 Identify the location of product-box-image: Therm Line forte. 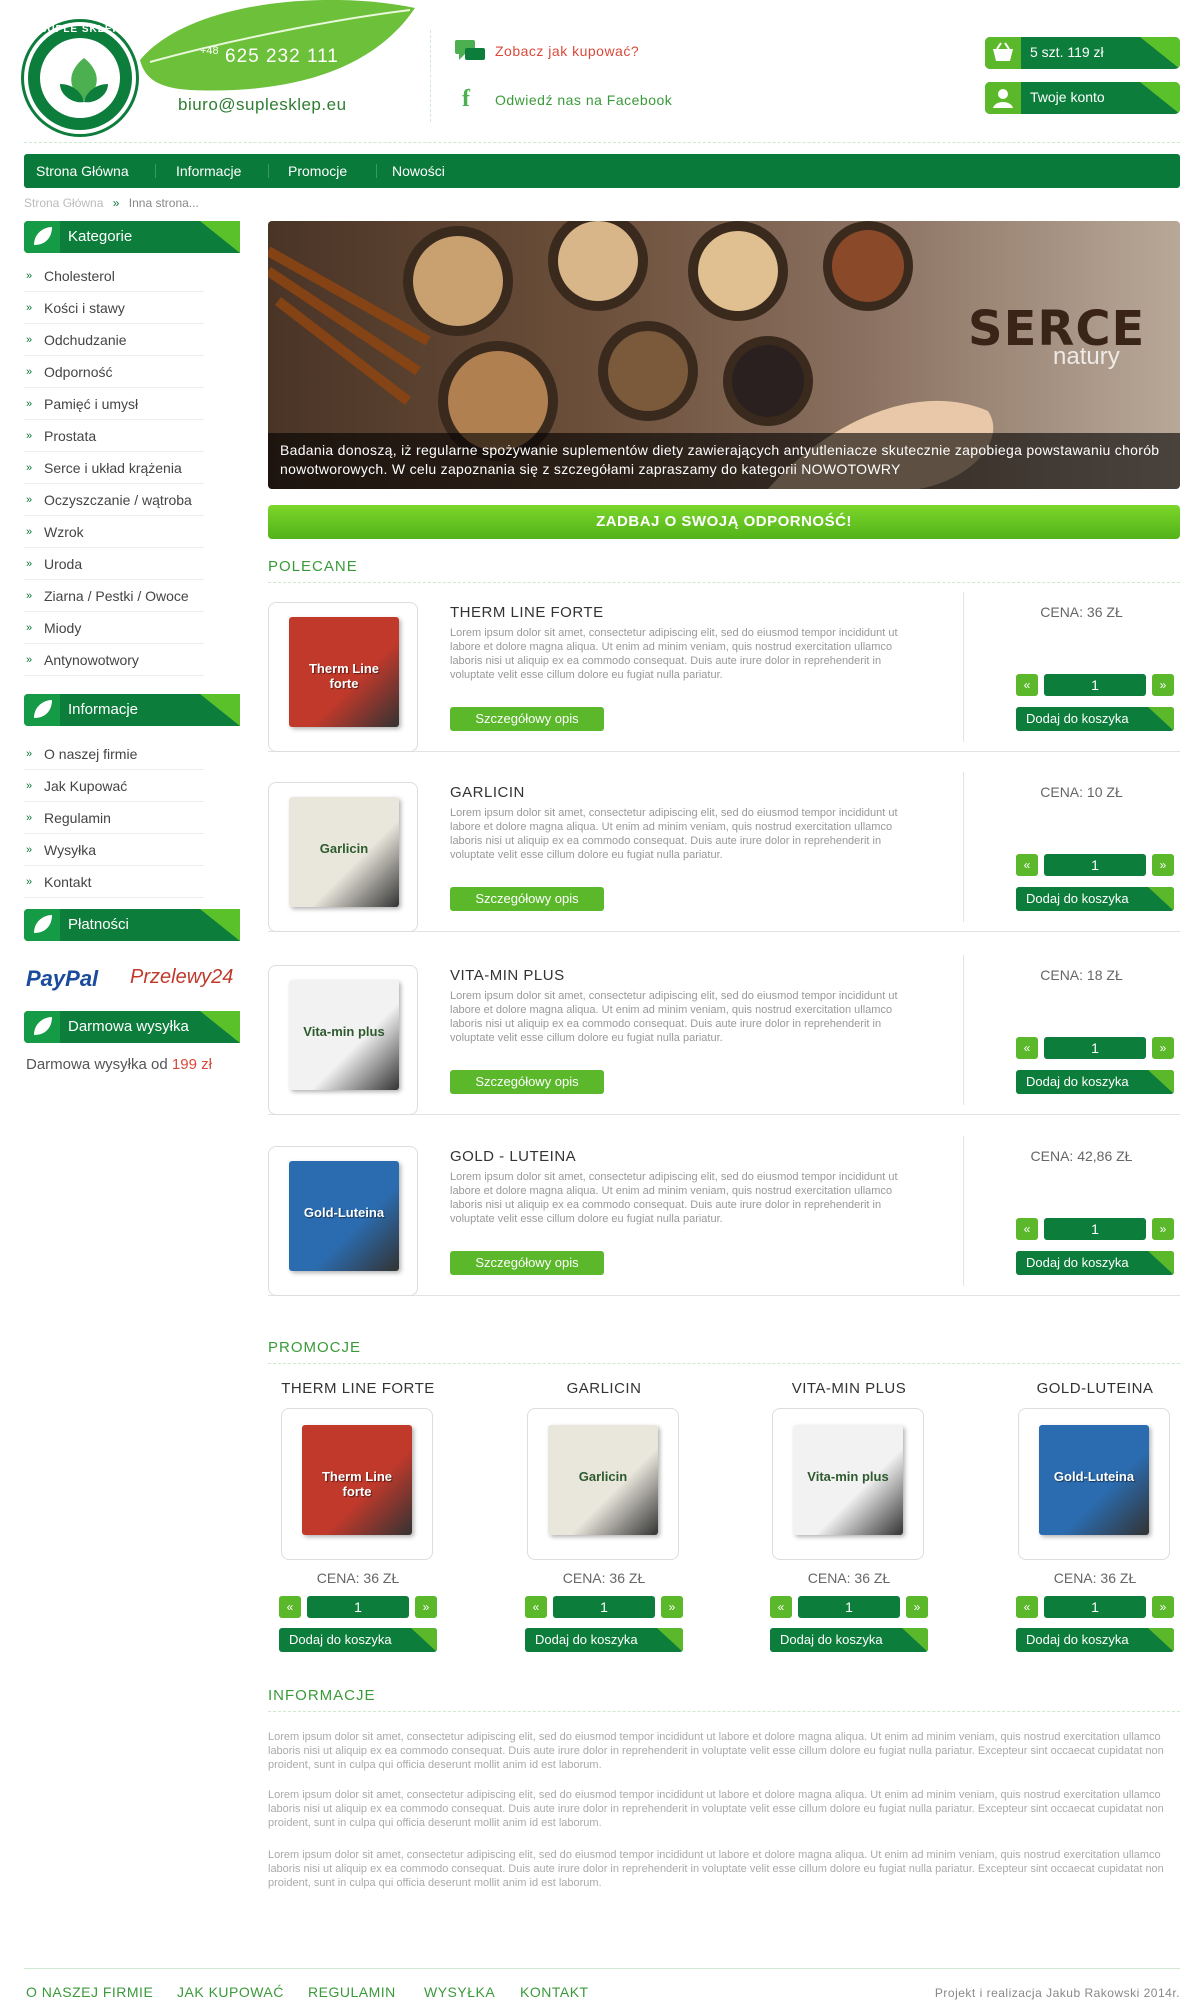
(357, 1475).